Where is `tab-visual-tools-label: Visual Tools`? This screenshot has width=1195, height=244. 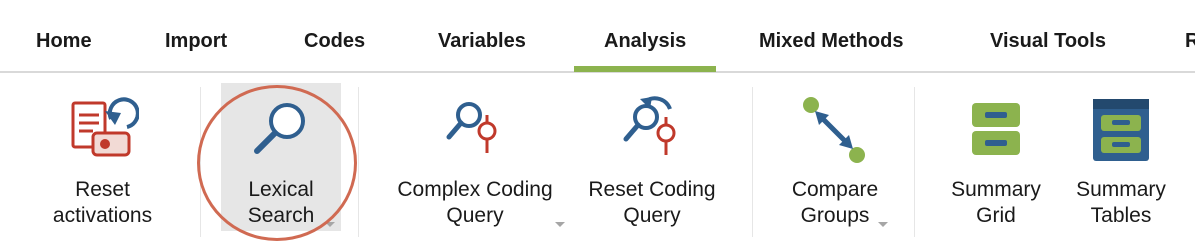
tab-visual-tools-label: Visual Tools is located at coordinates (1048, 41).